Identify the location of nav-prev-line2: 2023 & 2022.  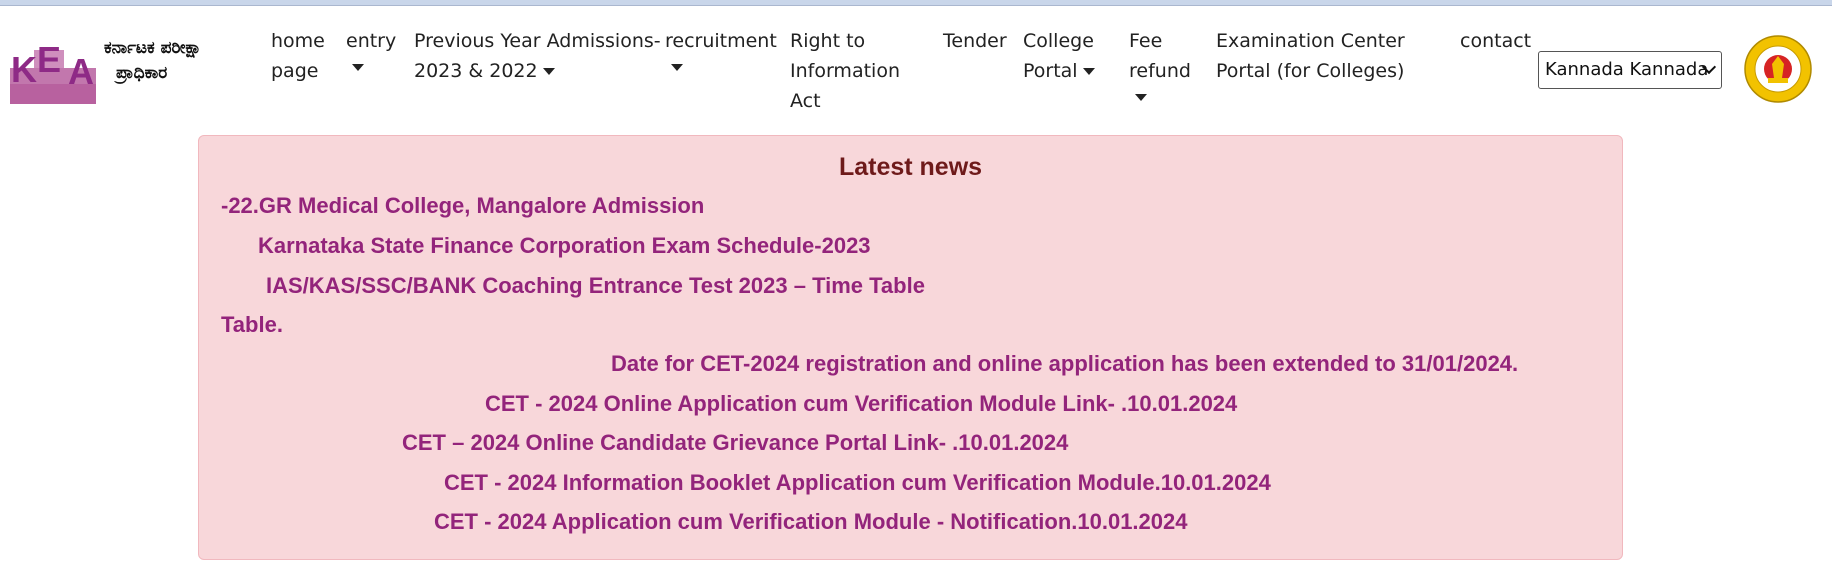
(476, 71).